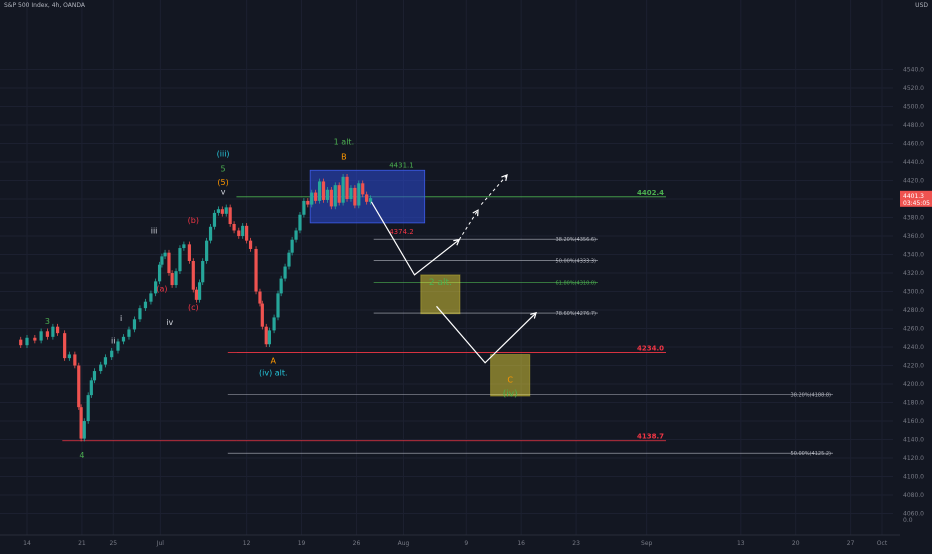 The width and height of the screenshot is (932, 554). I want to click on wave-label: (b), so click(193, 220).